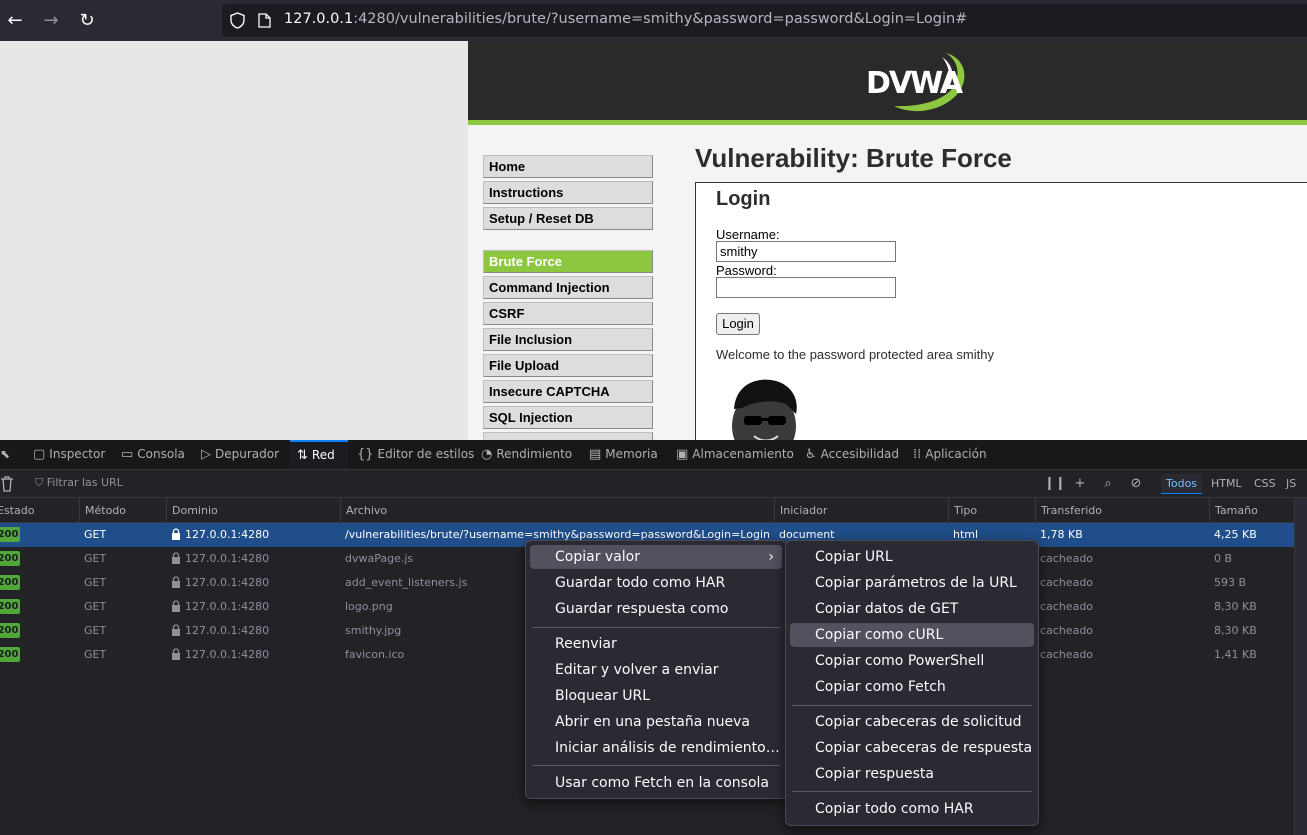 The height and width of the screenshot is (835, 1307). What do you see at coordinates (1136, 484) in the screenshot?
I see `block-icon: ⊘` at bounding box center [1136, 484].